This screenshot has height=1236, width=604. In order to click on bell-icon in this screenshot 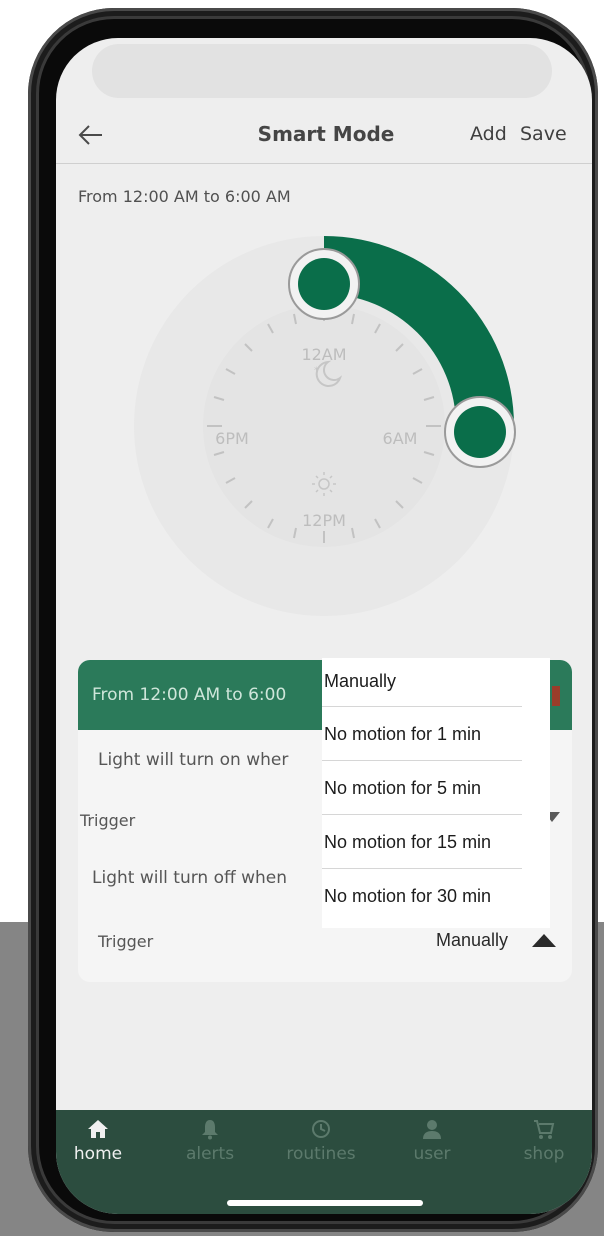, I will do `click(210, 1130)`.